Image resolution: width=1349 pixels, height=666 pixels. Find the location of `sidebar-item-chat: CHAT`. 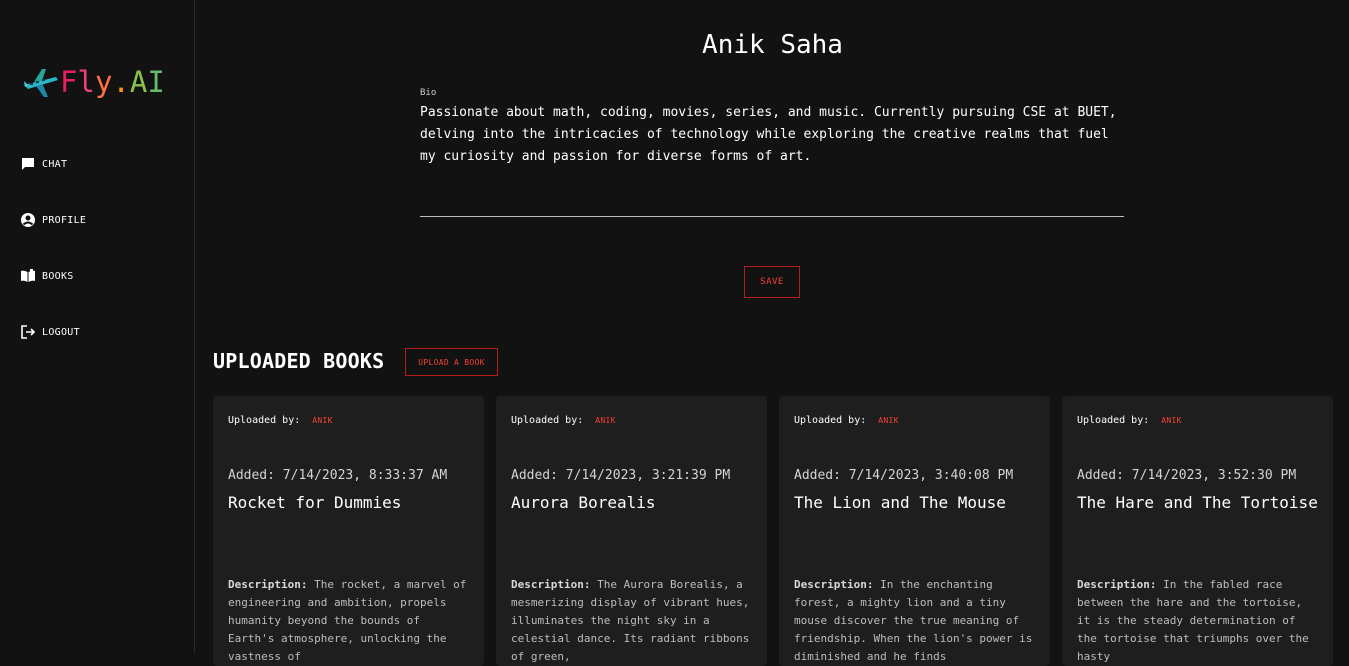

sidebar-item-chat: CHAT is located at coordinates (53, 164).